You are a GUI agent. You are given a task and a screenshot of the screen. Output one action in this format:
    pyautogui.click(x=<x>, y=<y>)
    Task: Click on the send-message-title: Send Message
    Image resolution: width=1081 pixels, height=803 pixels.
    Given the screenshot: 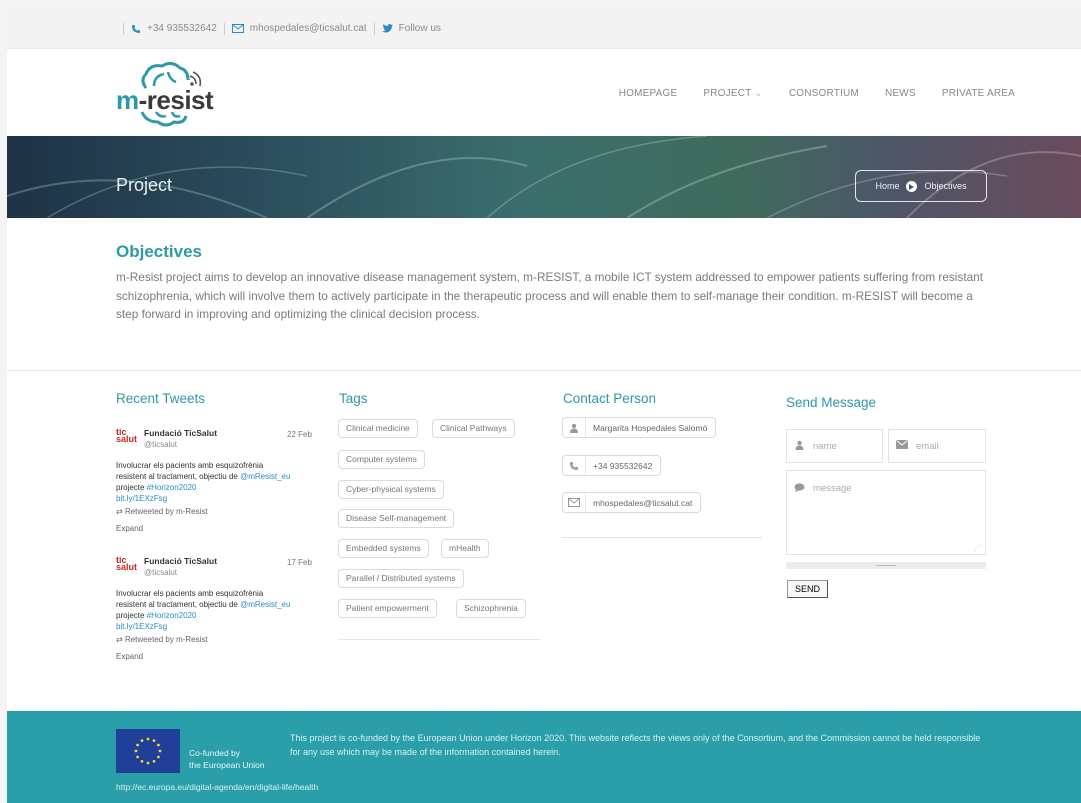 What is the action you would take?
    pyautogui.click(x=831, y=402)
    